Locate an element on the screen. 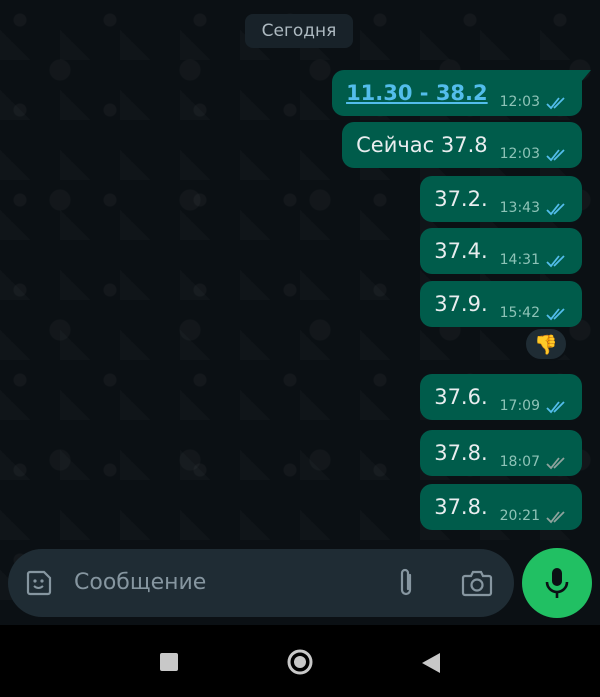  message-bubble: 37.6. 17:09 is located at coordinates (501, 397).